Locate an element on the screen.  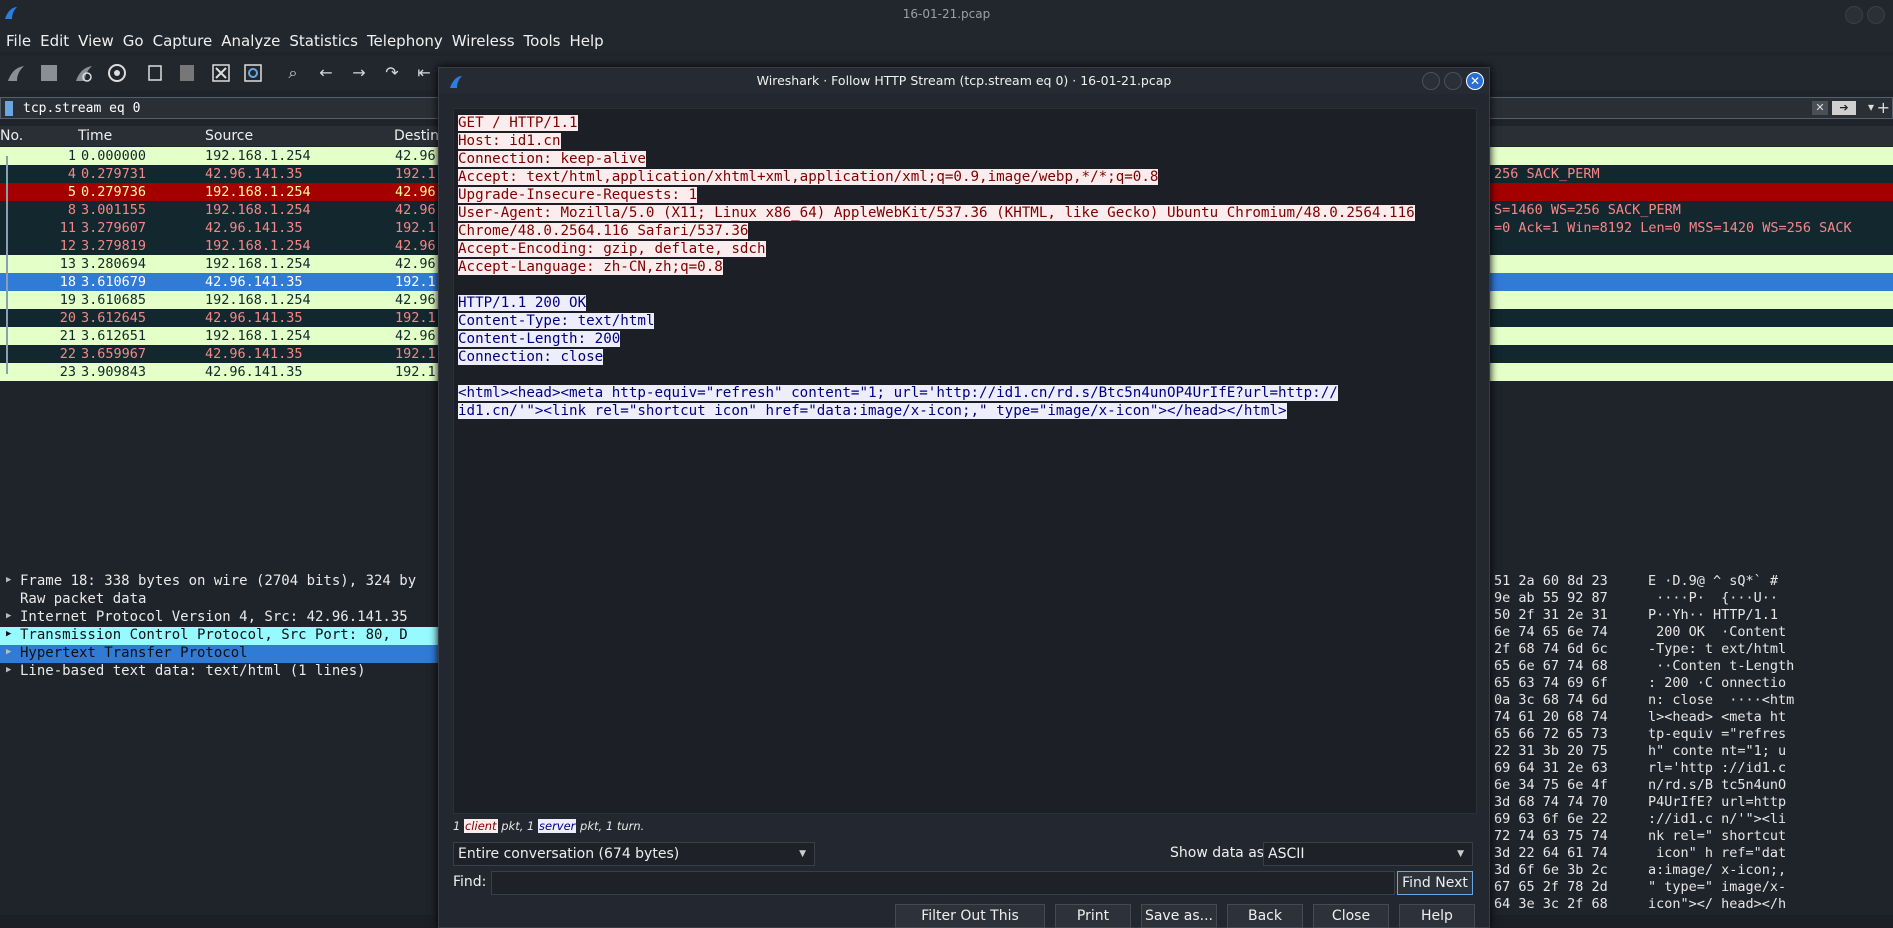
apply-filter-icon: ➔ is located at coordinates (1844, 108).